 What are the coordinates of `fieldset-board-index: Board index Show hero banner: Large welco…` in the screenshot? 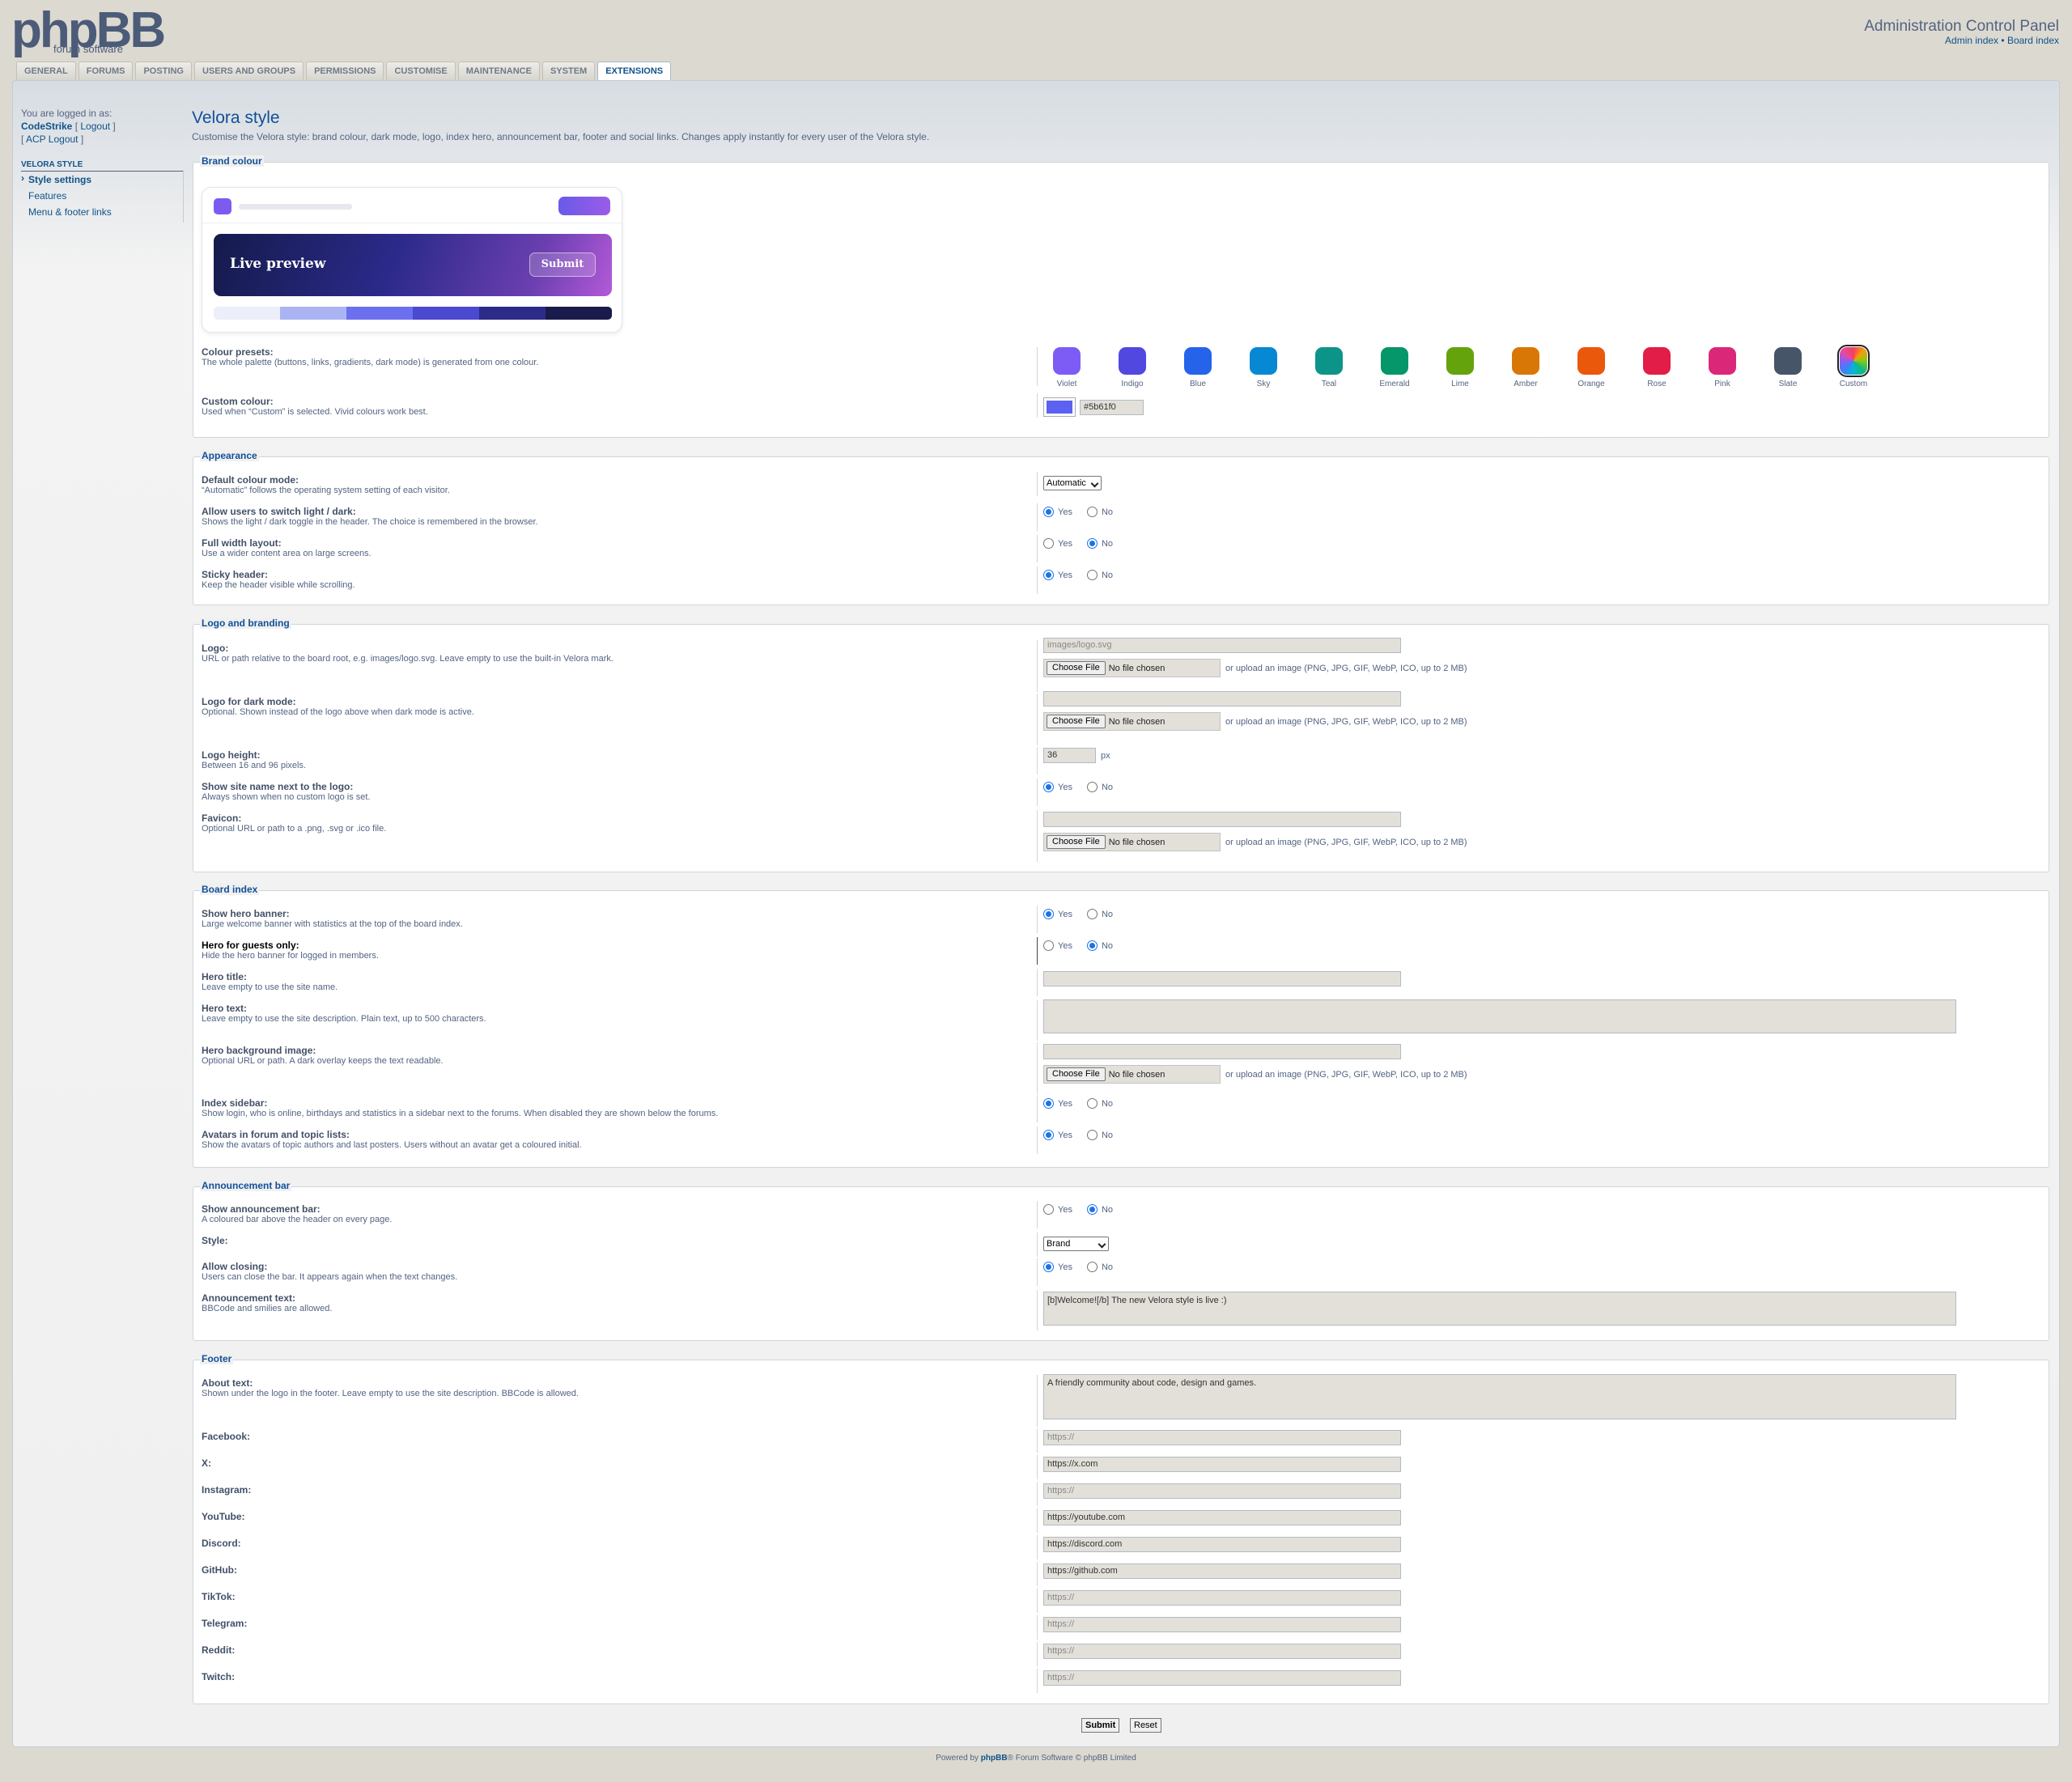 It's located at (1121, 1026).